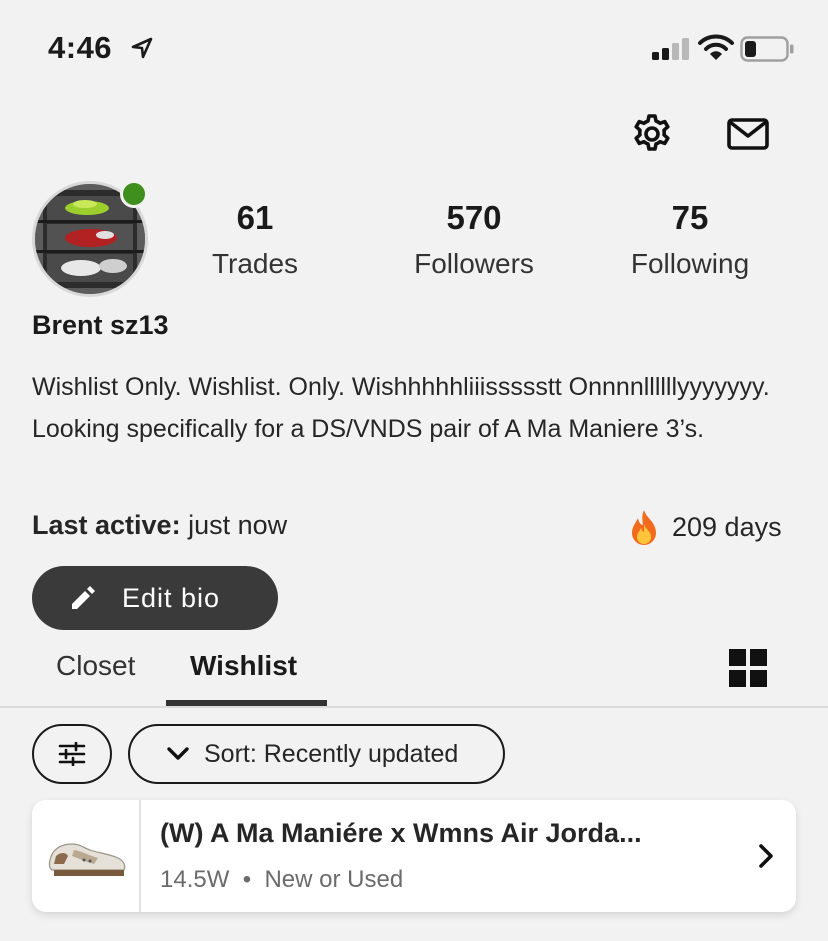  I want to click on tab-closet: Closet, so click(95, 666).